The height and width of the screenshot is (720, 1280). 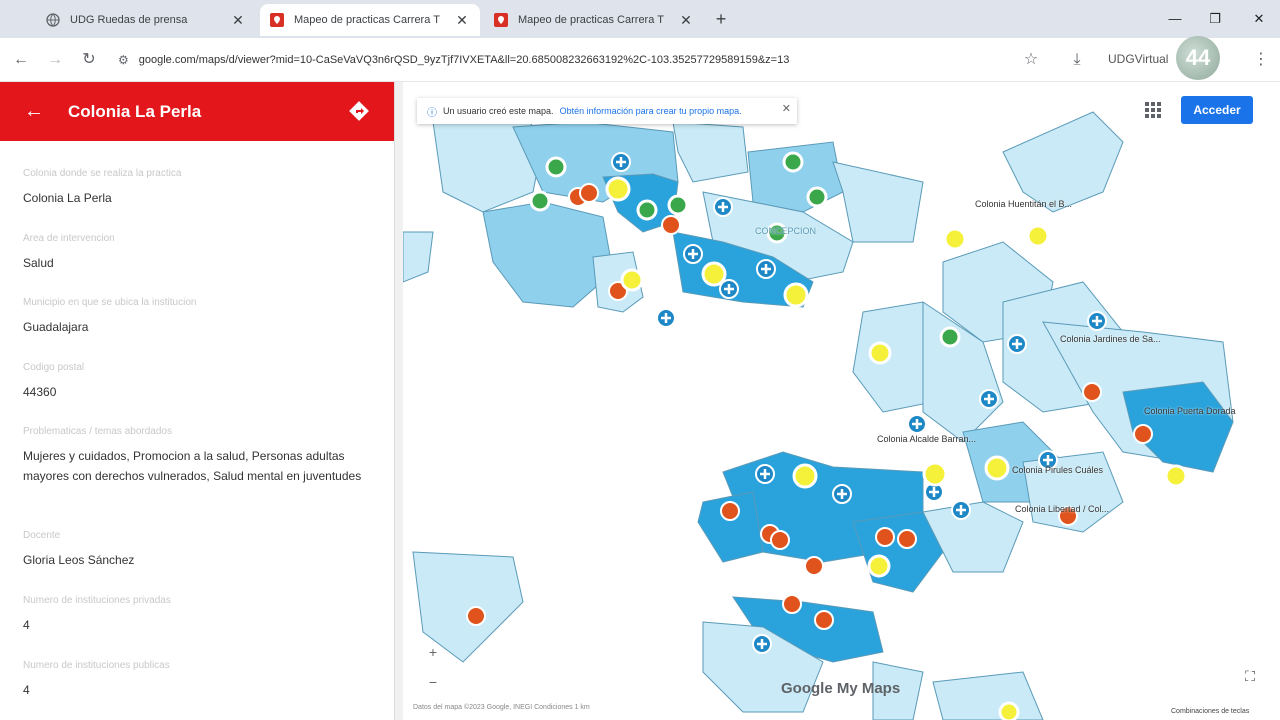 I want to click on new-tab-button: +, so click(x=721, y=19).